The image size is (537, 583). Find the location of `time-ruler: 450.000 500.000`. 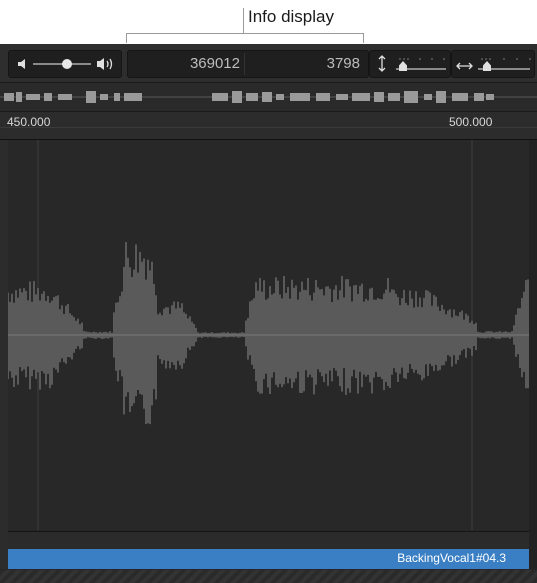

time-ruler: 450.000 500.000 is located at coordinates (268, 126).